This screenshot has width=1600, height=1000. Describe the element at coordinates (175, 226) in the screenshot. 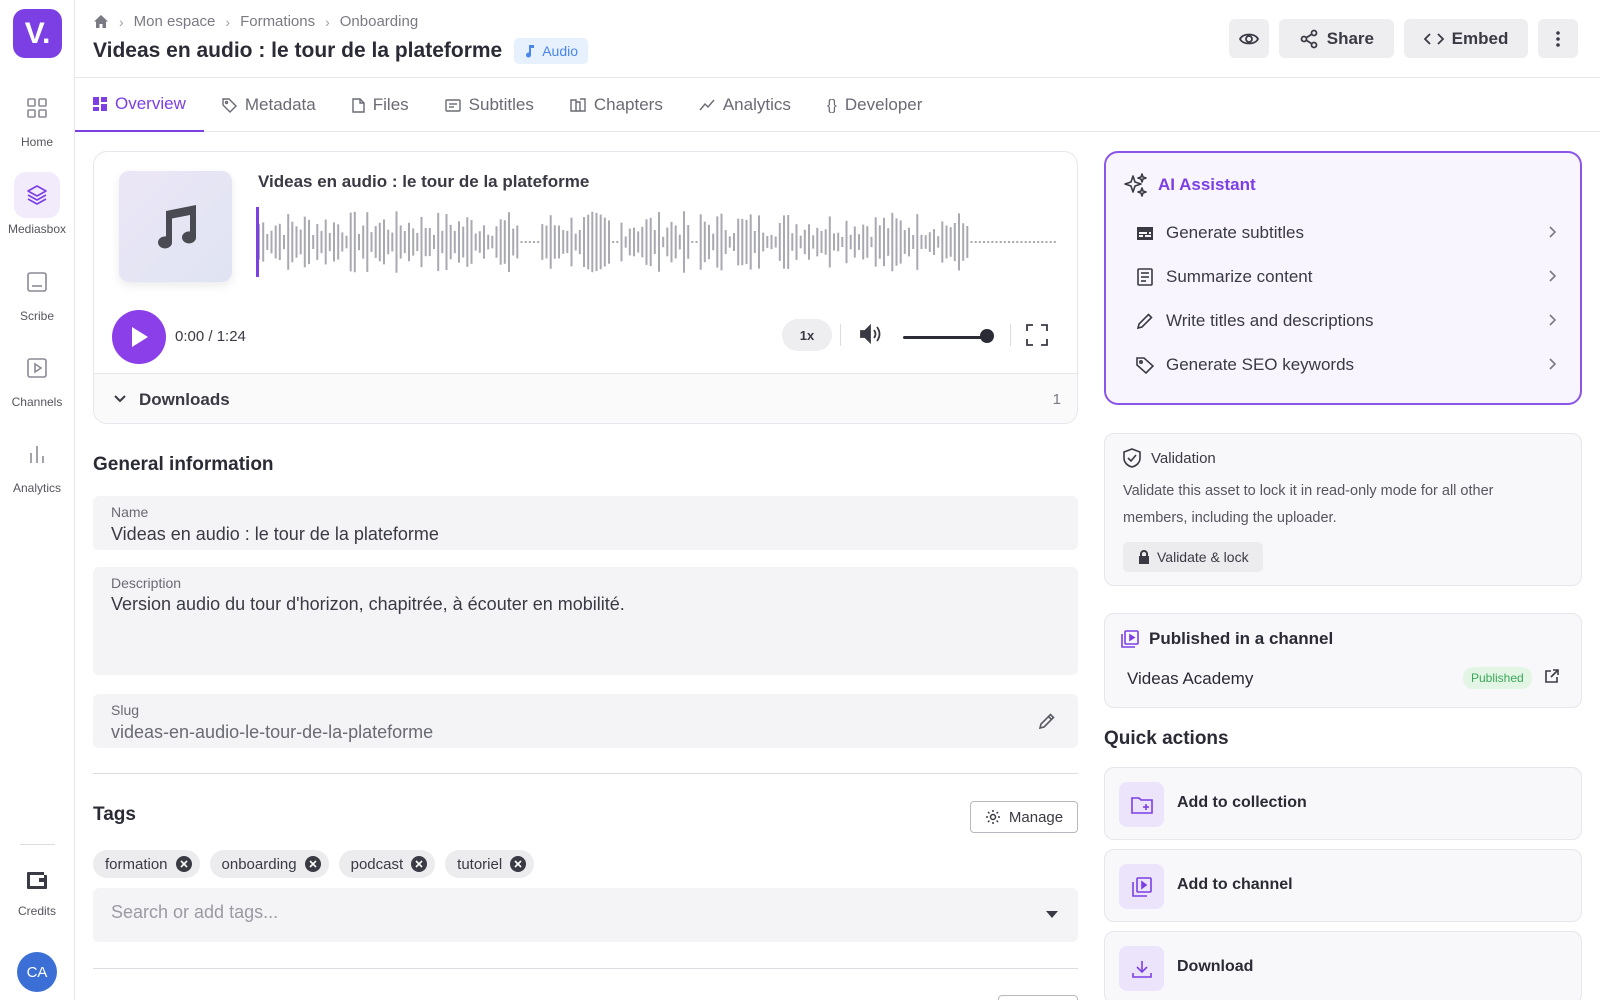

I see `audio-cover` at that location.